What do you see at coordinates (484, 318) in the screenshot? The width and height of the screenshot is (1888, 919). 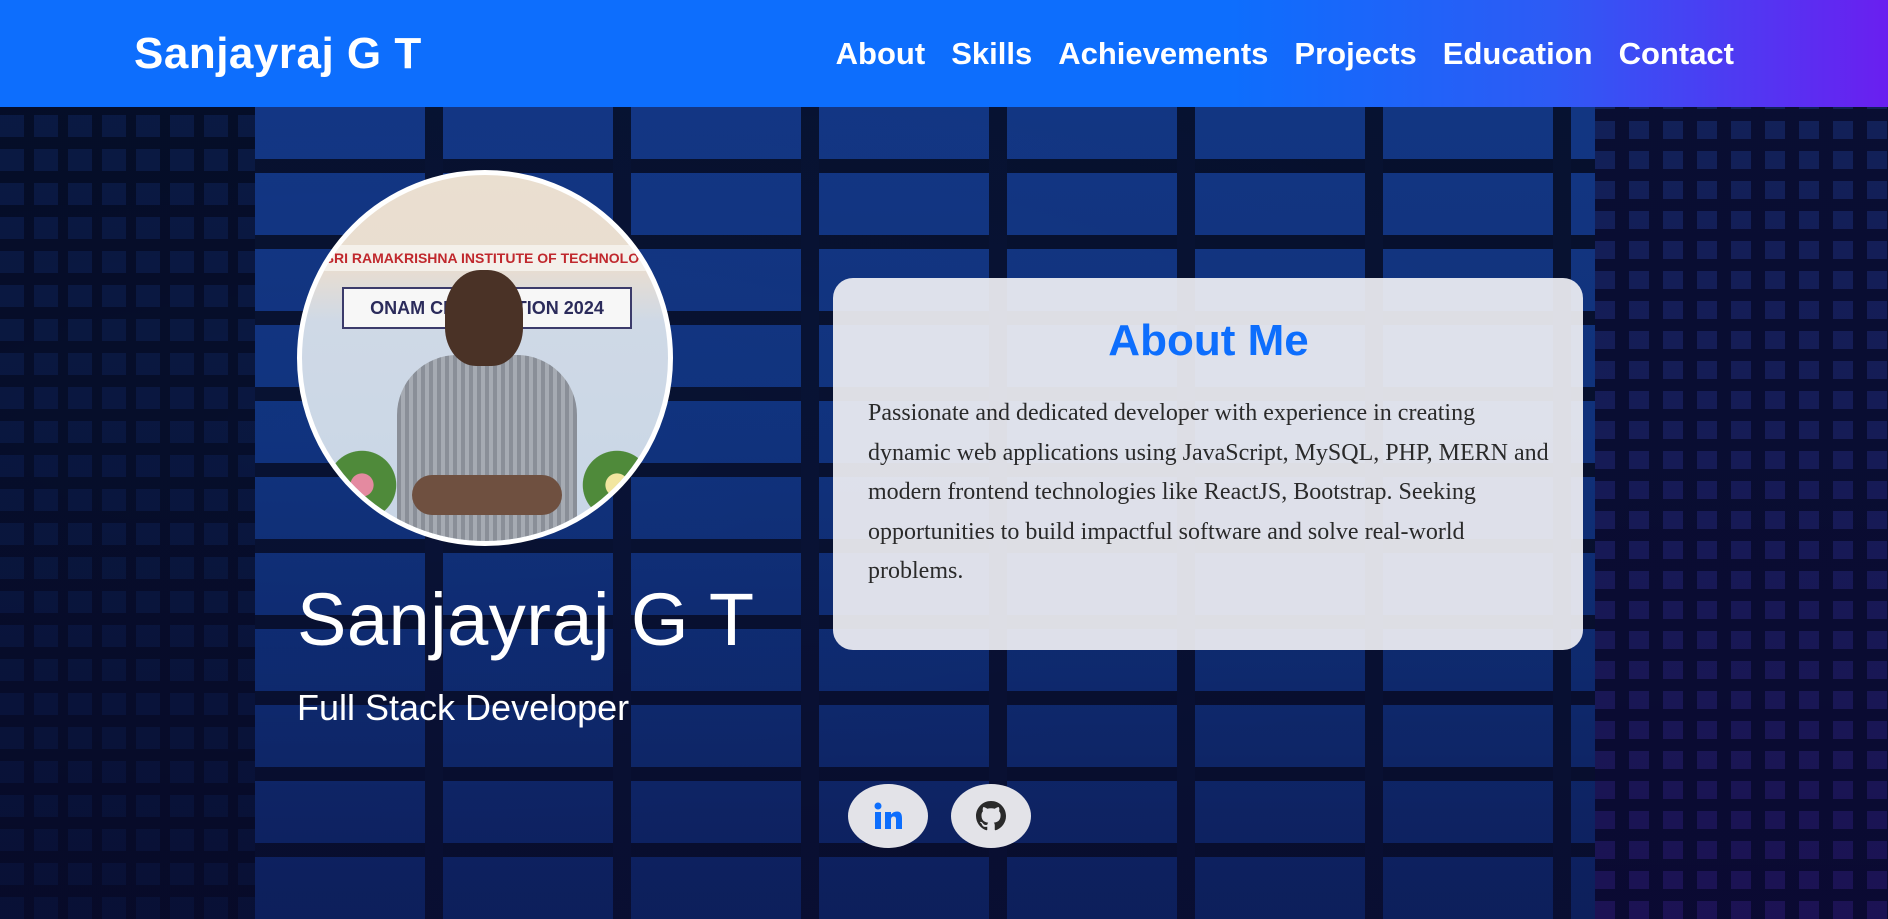 I see `photo-person-head` at bounding box center [484, 318].